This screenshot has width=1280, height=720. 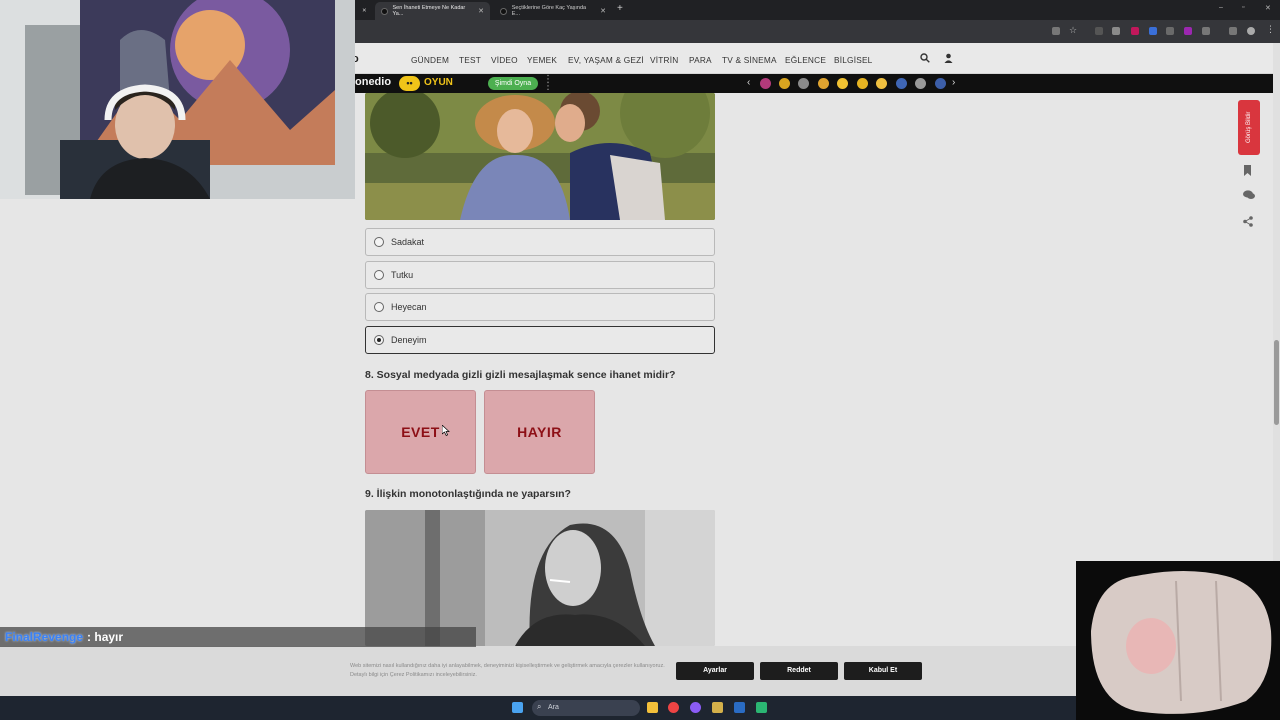 What do you see at coordinates (748, 82) in the screenshot?
I see `prev-icon: ‹` at bounding box center [748, 82].